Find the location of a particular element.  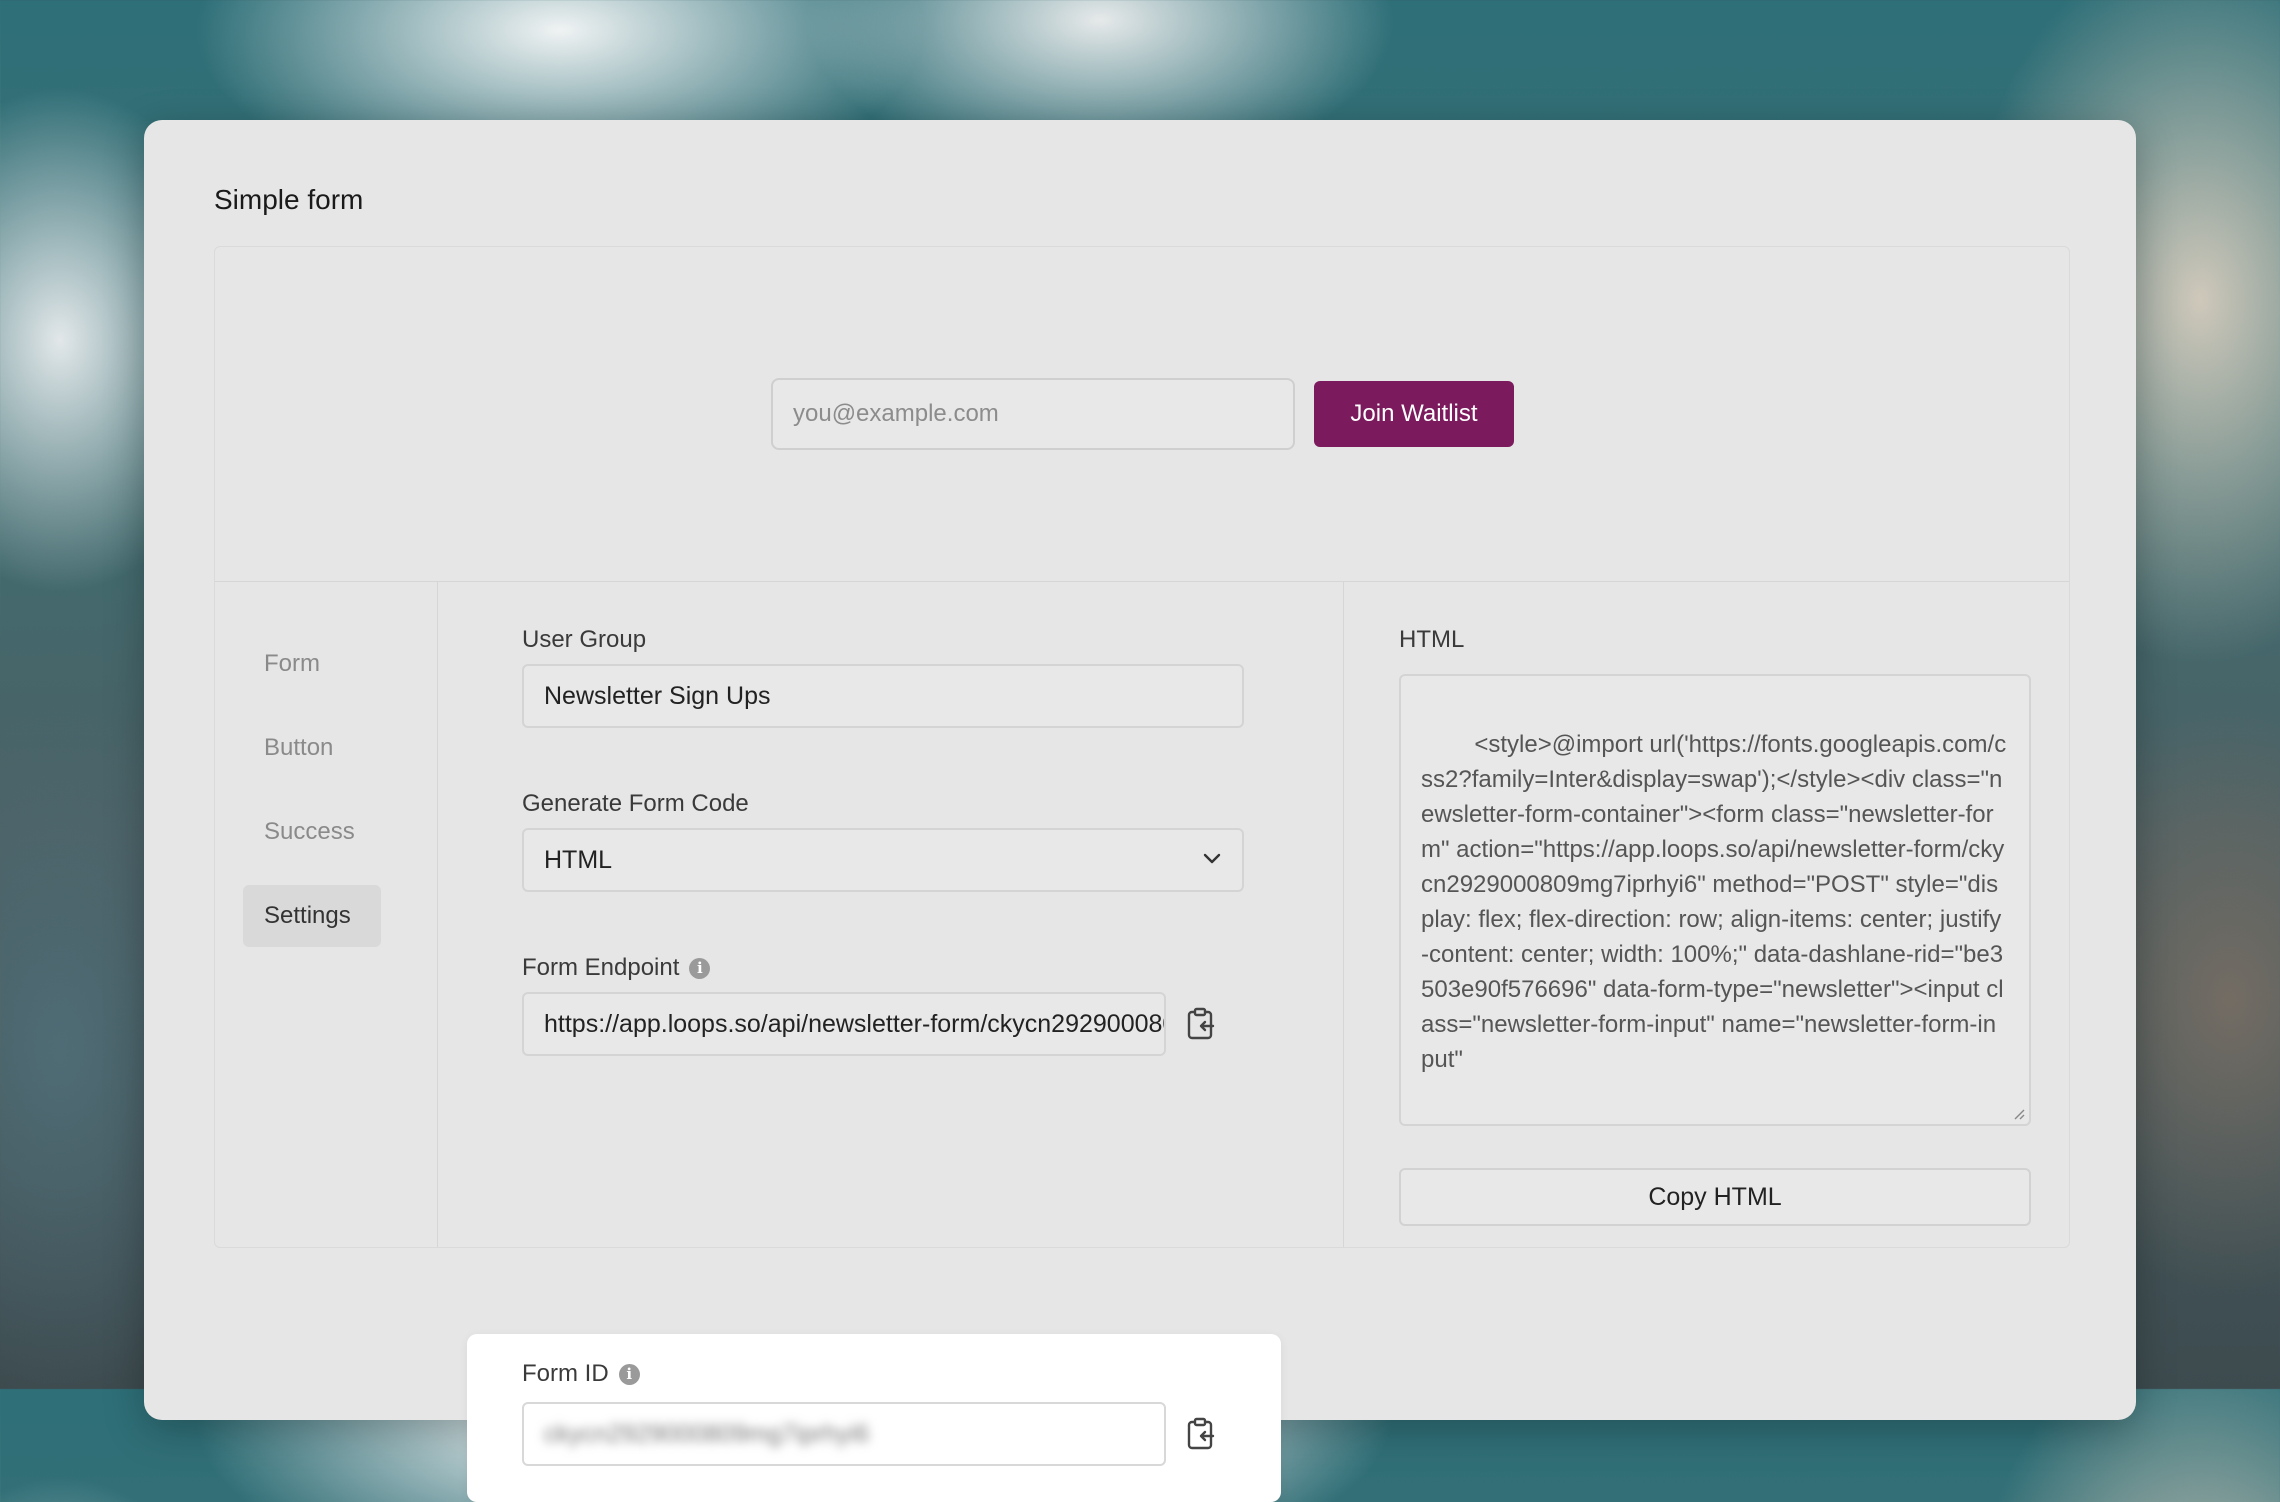

generate-code-select: HTML is located at coordinates (883, 860).